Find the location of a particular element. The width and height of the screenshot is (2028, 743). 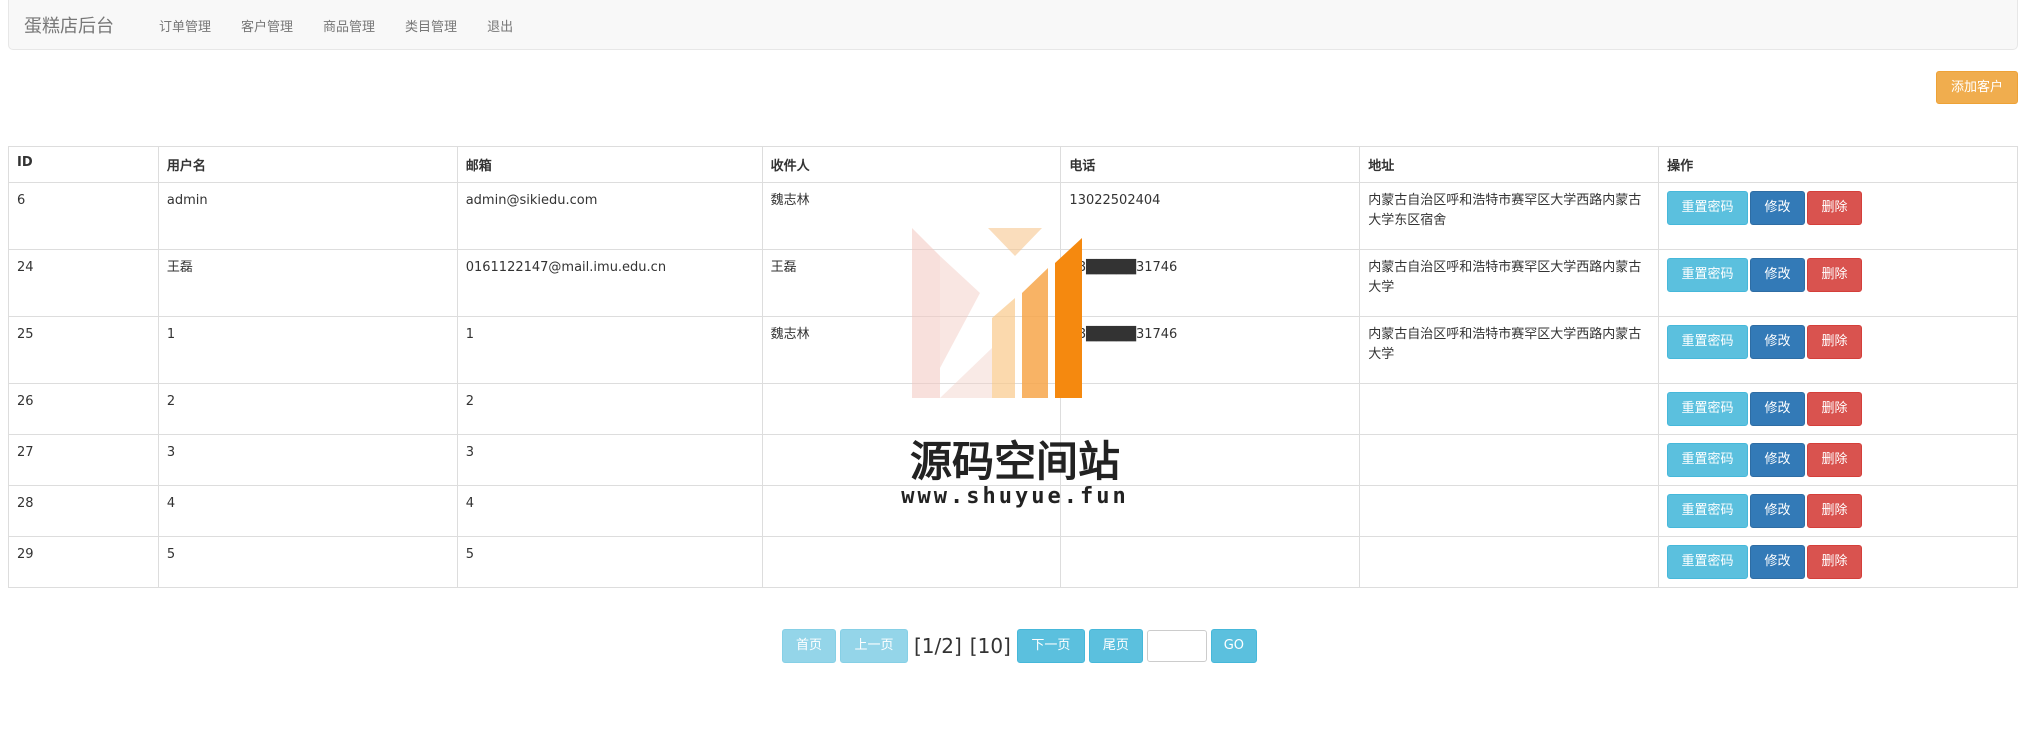

add-customer-button: 添加客户 is located at coordinates (1977, 87).